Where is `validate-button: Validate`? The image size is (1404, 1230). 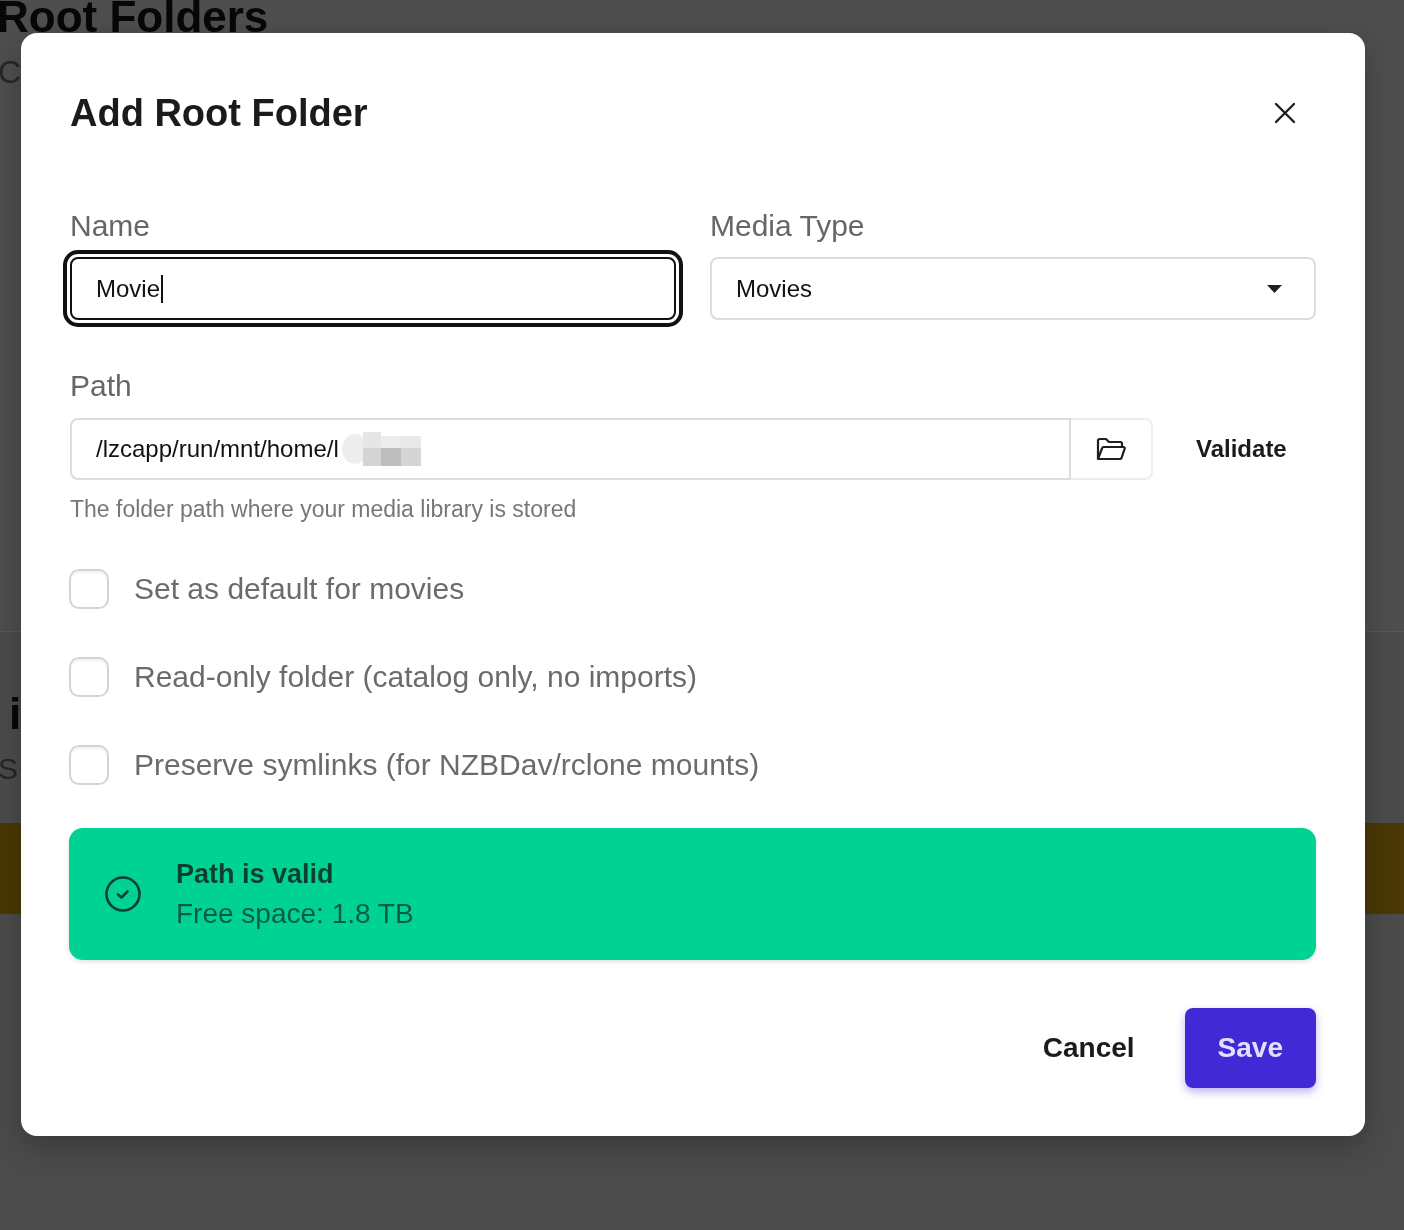 validate-button: Validate is located at coordinates (1241, 449).